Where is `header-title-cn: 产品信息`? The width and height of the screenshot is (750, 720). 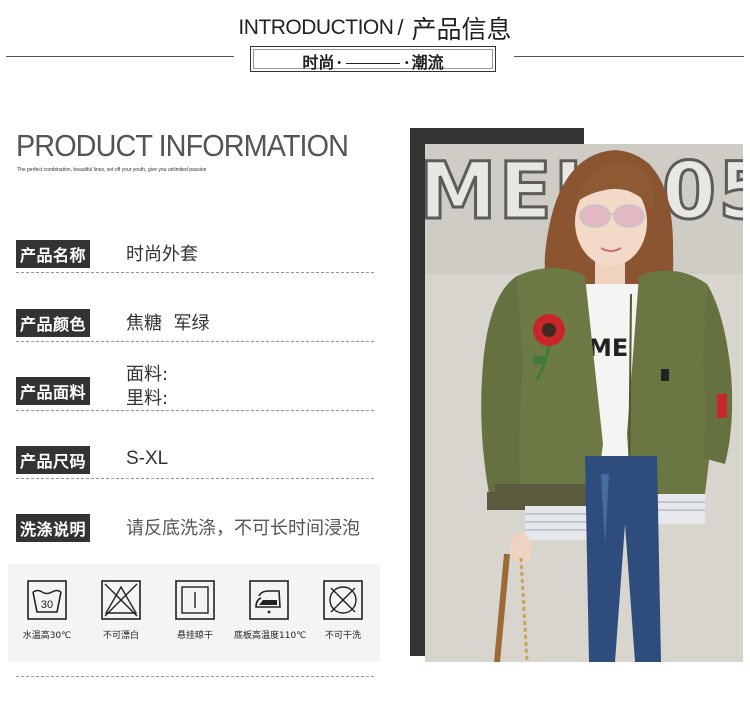 header-title-cn: 产品信息 is located at coordinates (461, 29).